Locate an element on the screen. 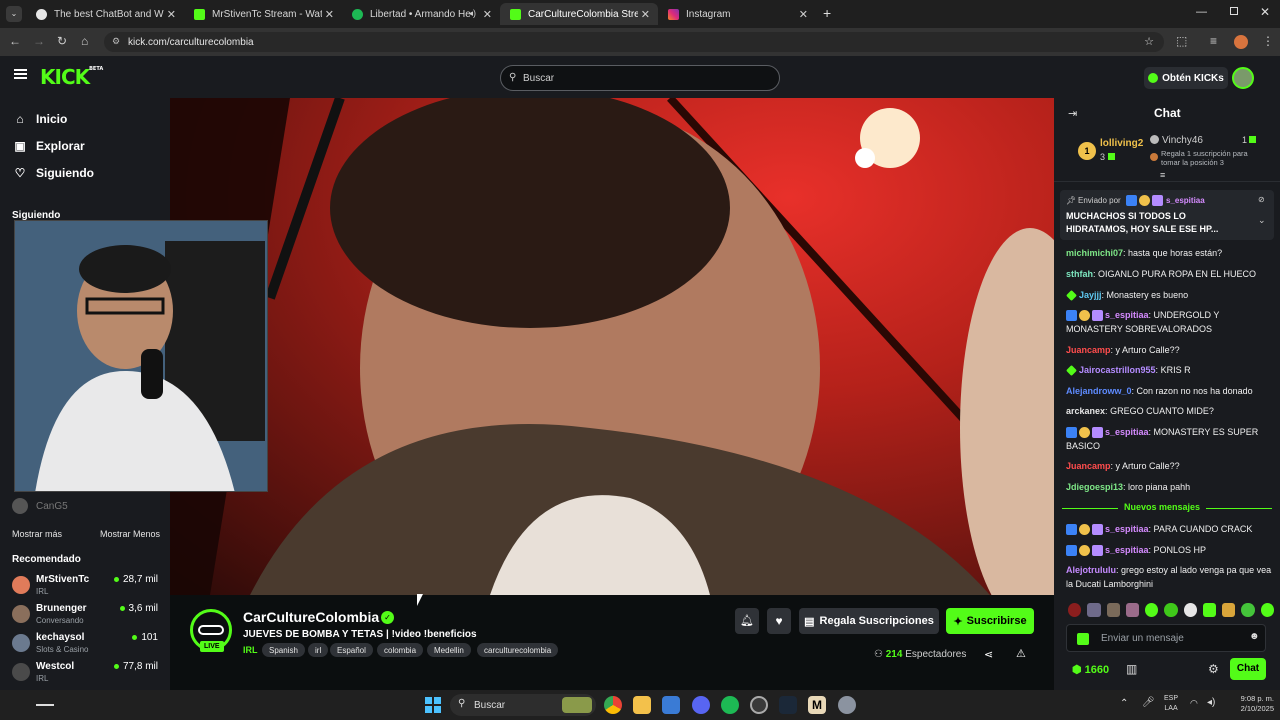 This screenshot has height=720, width=1280. steam-icon is located at coordinates (788, 705).